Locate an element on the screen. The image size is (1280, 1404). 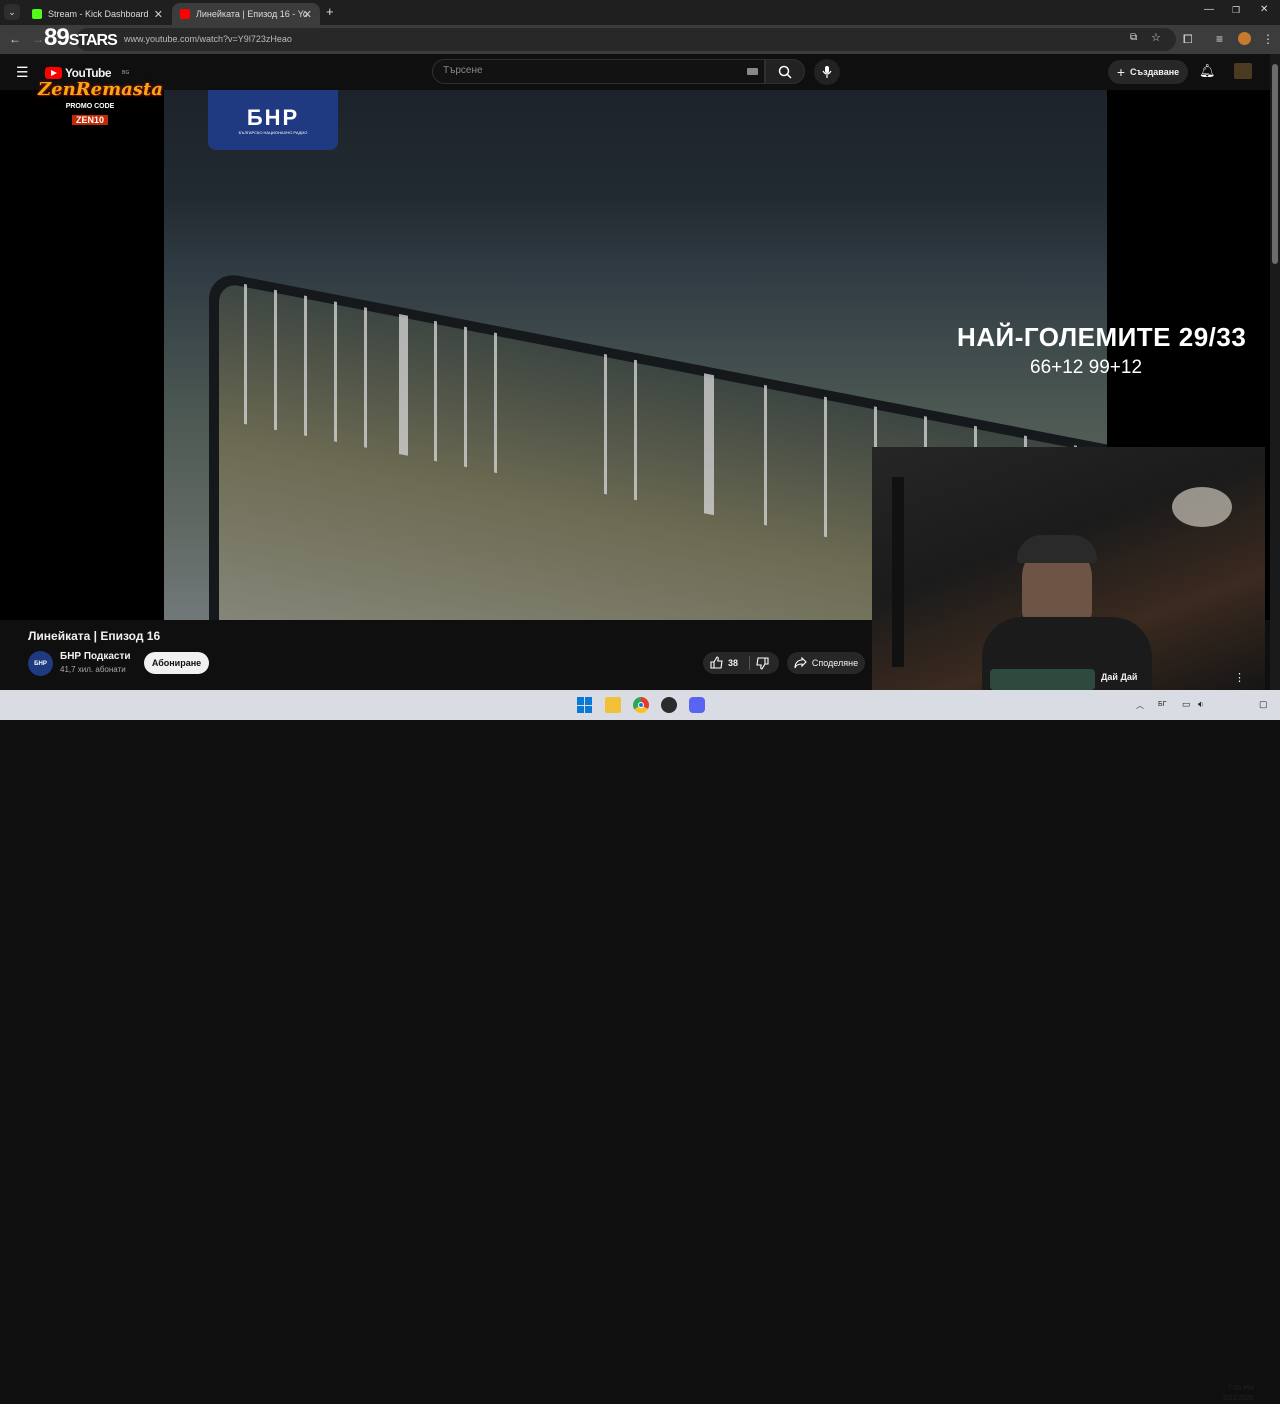
tab-youtube-video: Линейката | Епизод 16 - YouTube ✕ is located at coordinates (246, 14).